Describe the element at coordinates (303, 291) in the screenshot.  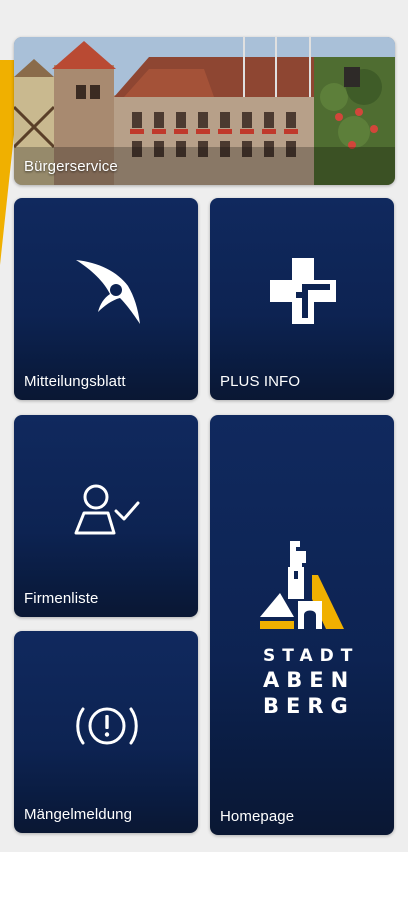
I see `plus-cross-icon` at that location.